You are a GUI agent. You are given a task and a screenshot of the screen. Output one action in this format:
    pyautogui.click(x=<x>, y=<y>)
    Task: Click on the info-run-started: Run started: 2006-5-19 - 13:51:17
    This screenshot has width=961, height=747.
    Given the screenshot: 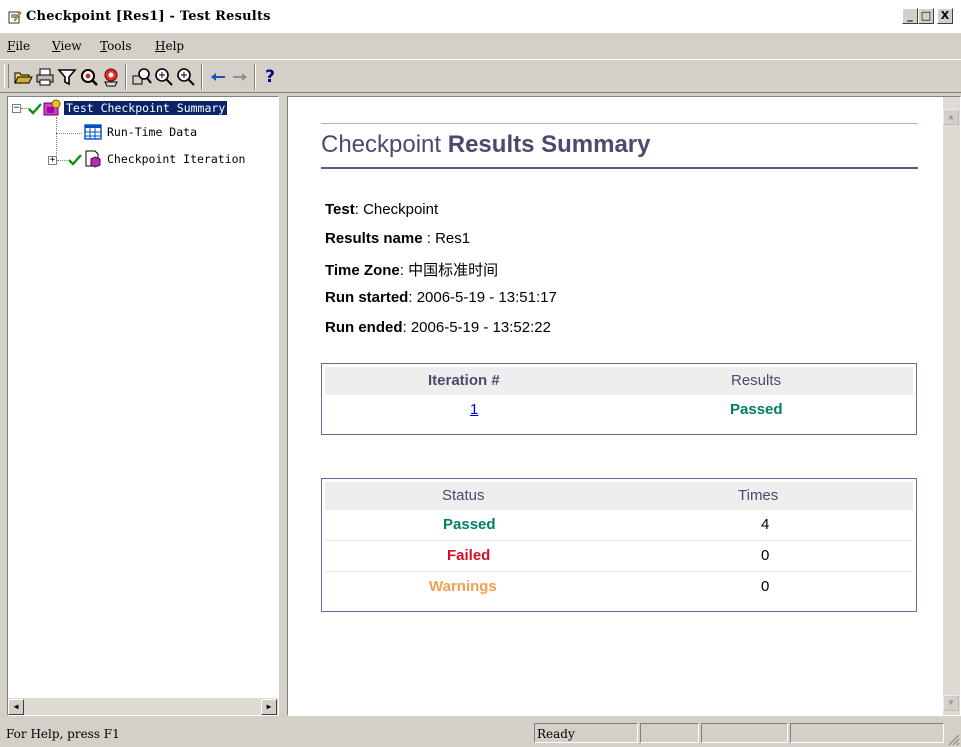 What is the action you would take?
    pyautogui.click(x=441, y=297)
    